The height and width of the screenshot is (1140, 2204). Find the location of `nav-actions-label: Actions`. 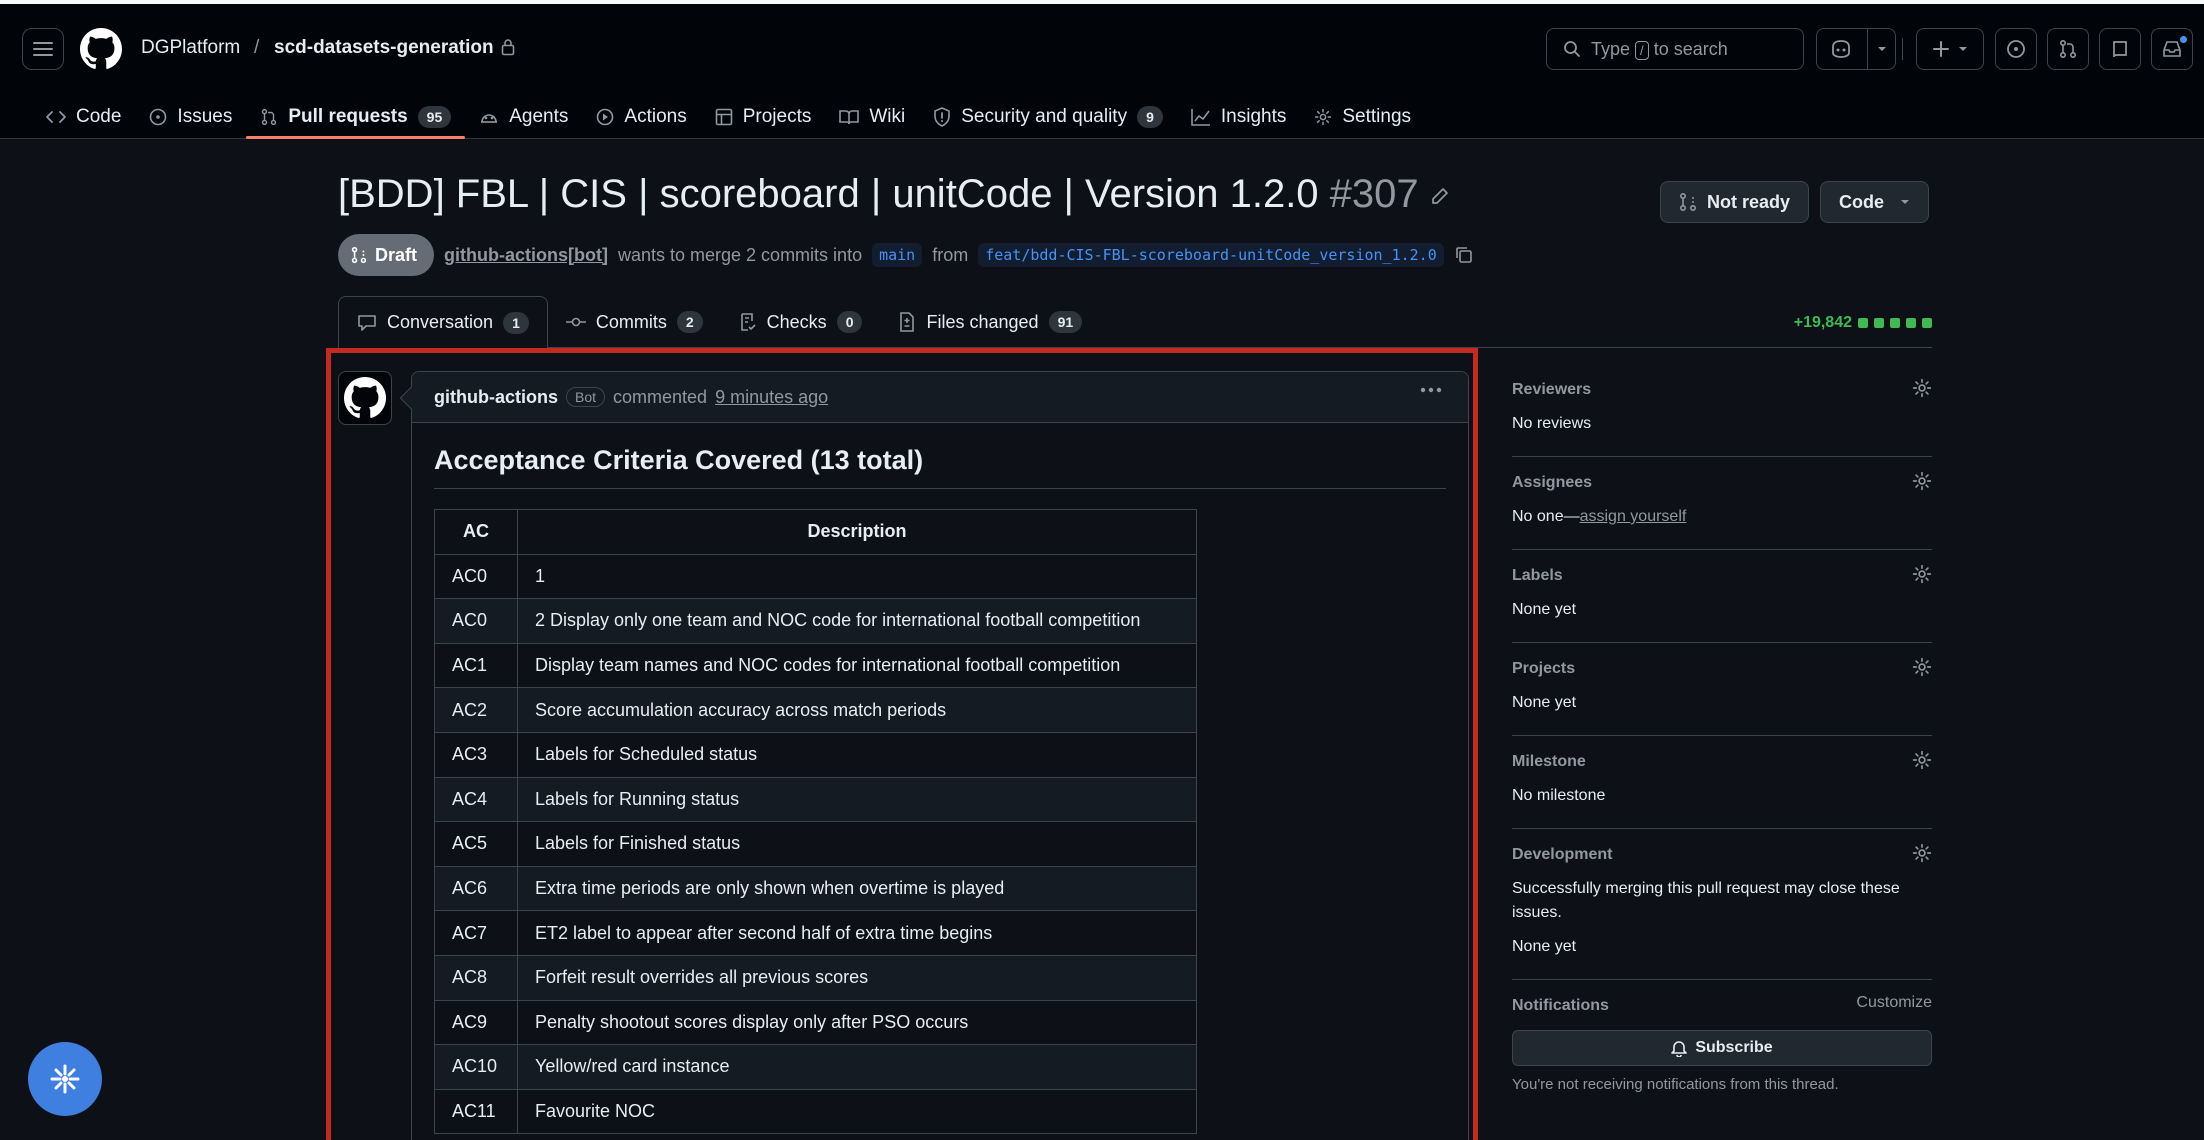

nav-actions-label: Actions is located at coordinates (655, 116).